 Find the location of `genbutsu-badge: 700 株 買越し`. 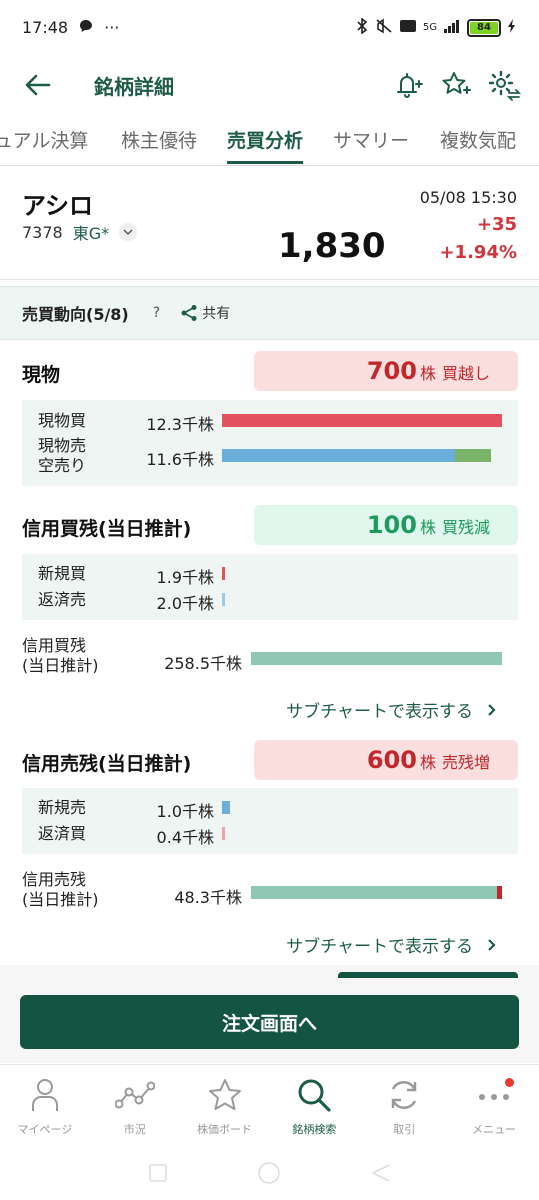

genbutsu-badge: 700 株 買越し is located at coordinates (386, 371).